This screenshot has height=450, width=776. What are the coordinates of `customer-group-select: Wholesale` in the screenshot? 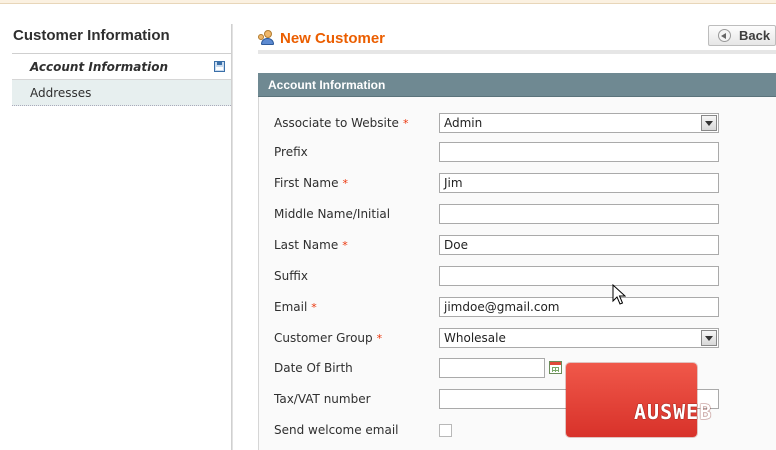 It's located at (579, 338).